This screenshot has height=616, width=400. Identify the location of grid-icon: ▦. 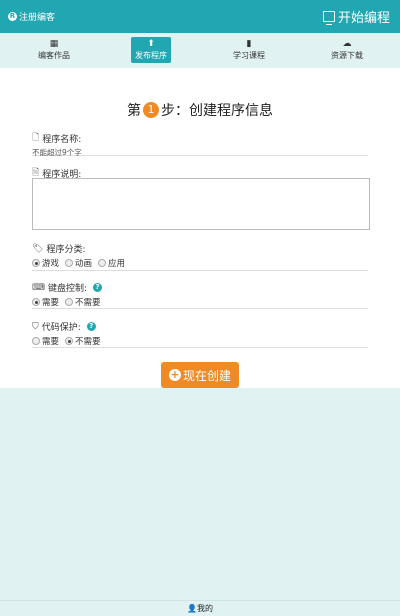
(54, 44).